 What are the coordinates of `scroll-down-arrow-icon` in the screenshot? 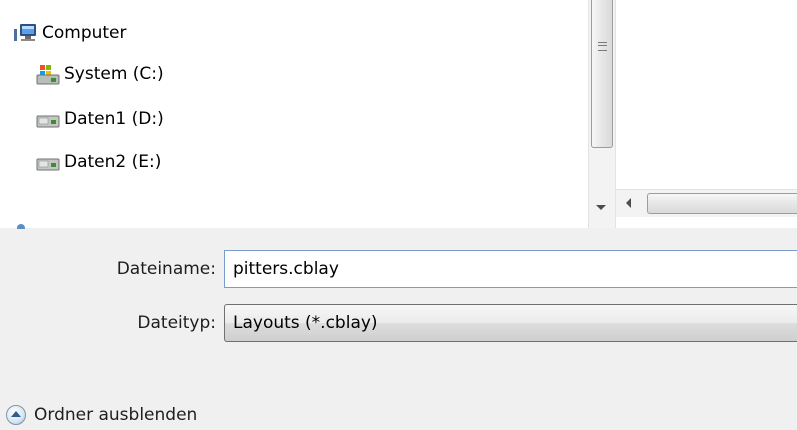 It's located at (601, 207).